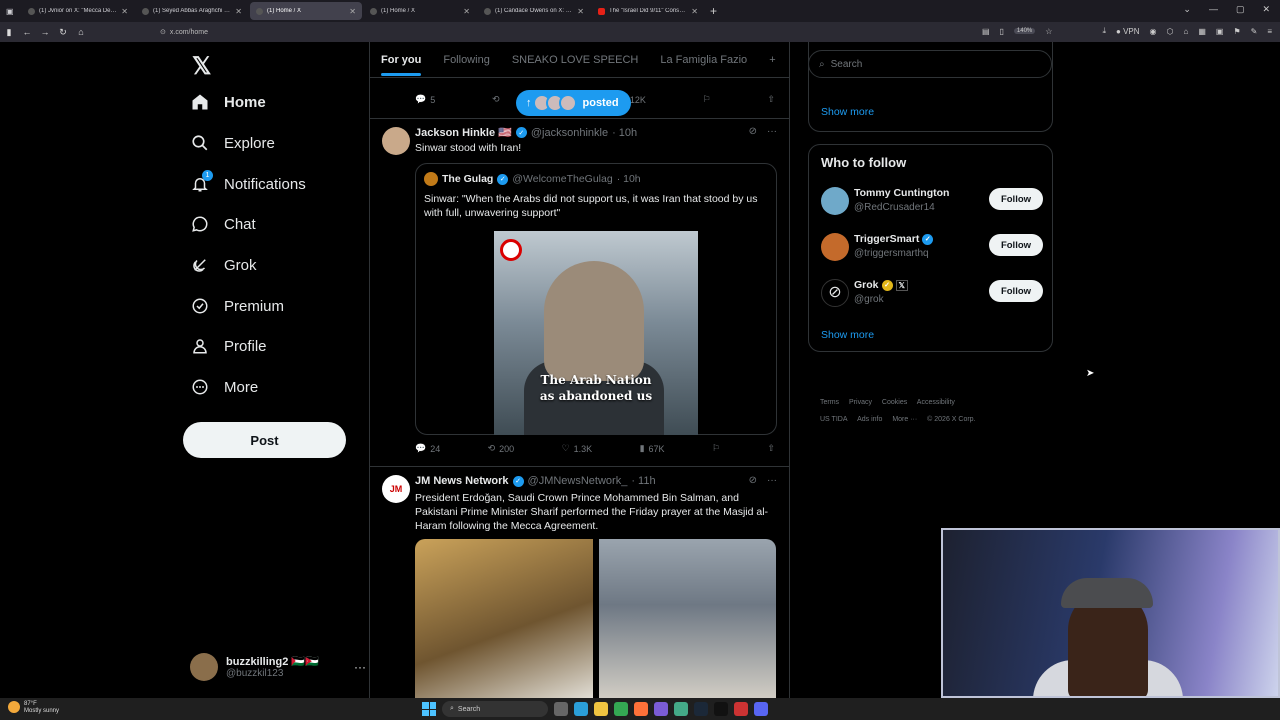  What do you see at coordinates (932, 202) in the screenshot?
I see `follow-suggestion: Tommy Cuntington @RedCrusader14 Follow` at bounding box center [932, 202].